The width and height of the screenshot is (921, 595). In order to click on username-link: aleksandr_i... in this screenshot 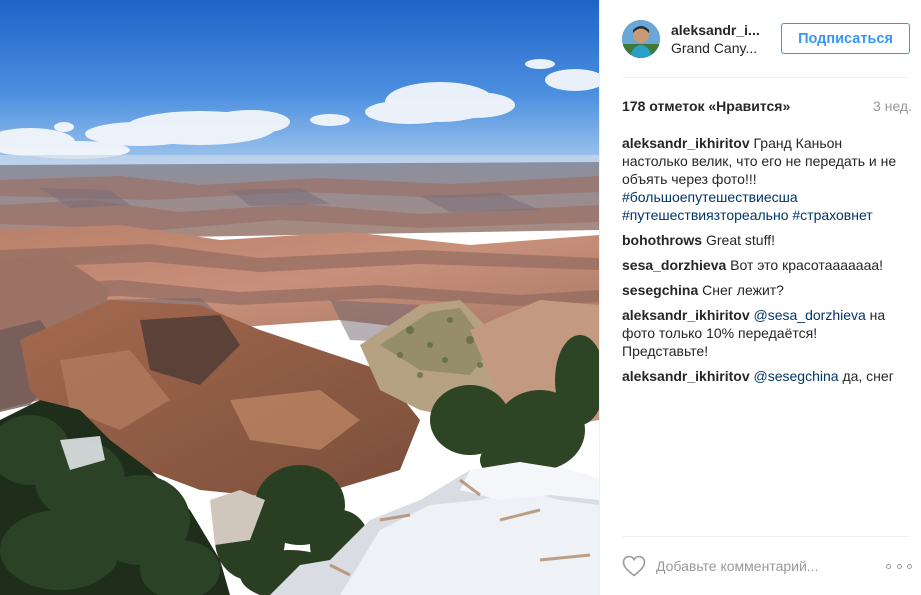, I will do `click(720, 30)`.